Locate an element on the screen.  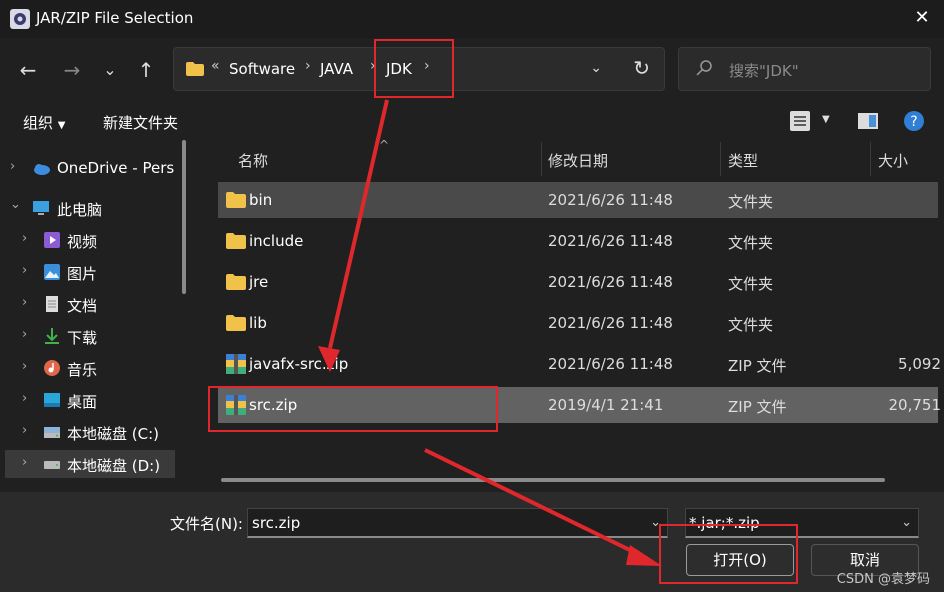
cloud-icon is located at coordinates (42, 169).